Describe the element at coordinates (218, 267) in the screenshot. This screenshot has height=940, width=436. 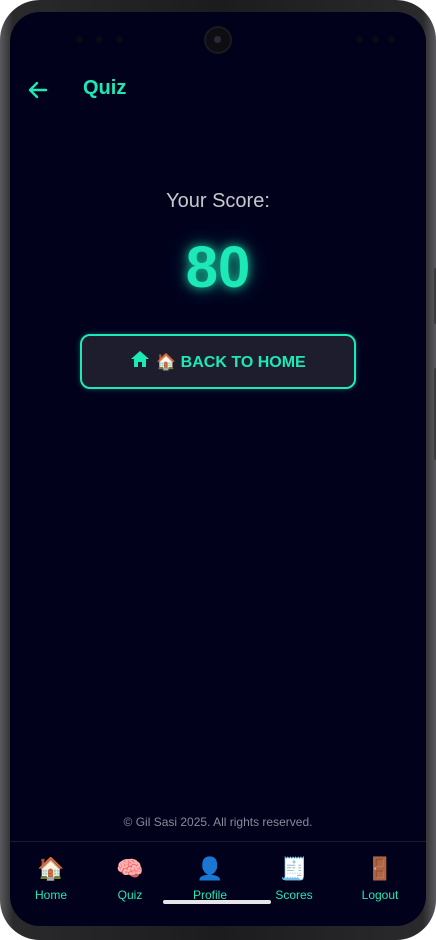
I see `score-value: 80` at that location.